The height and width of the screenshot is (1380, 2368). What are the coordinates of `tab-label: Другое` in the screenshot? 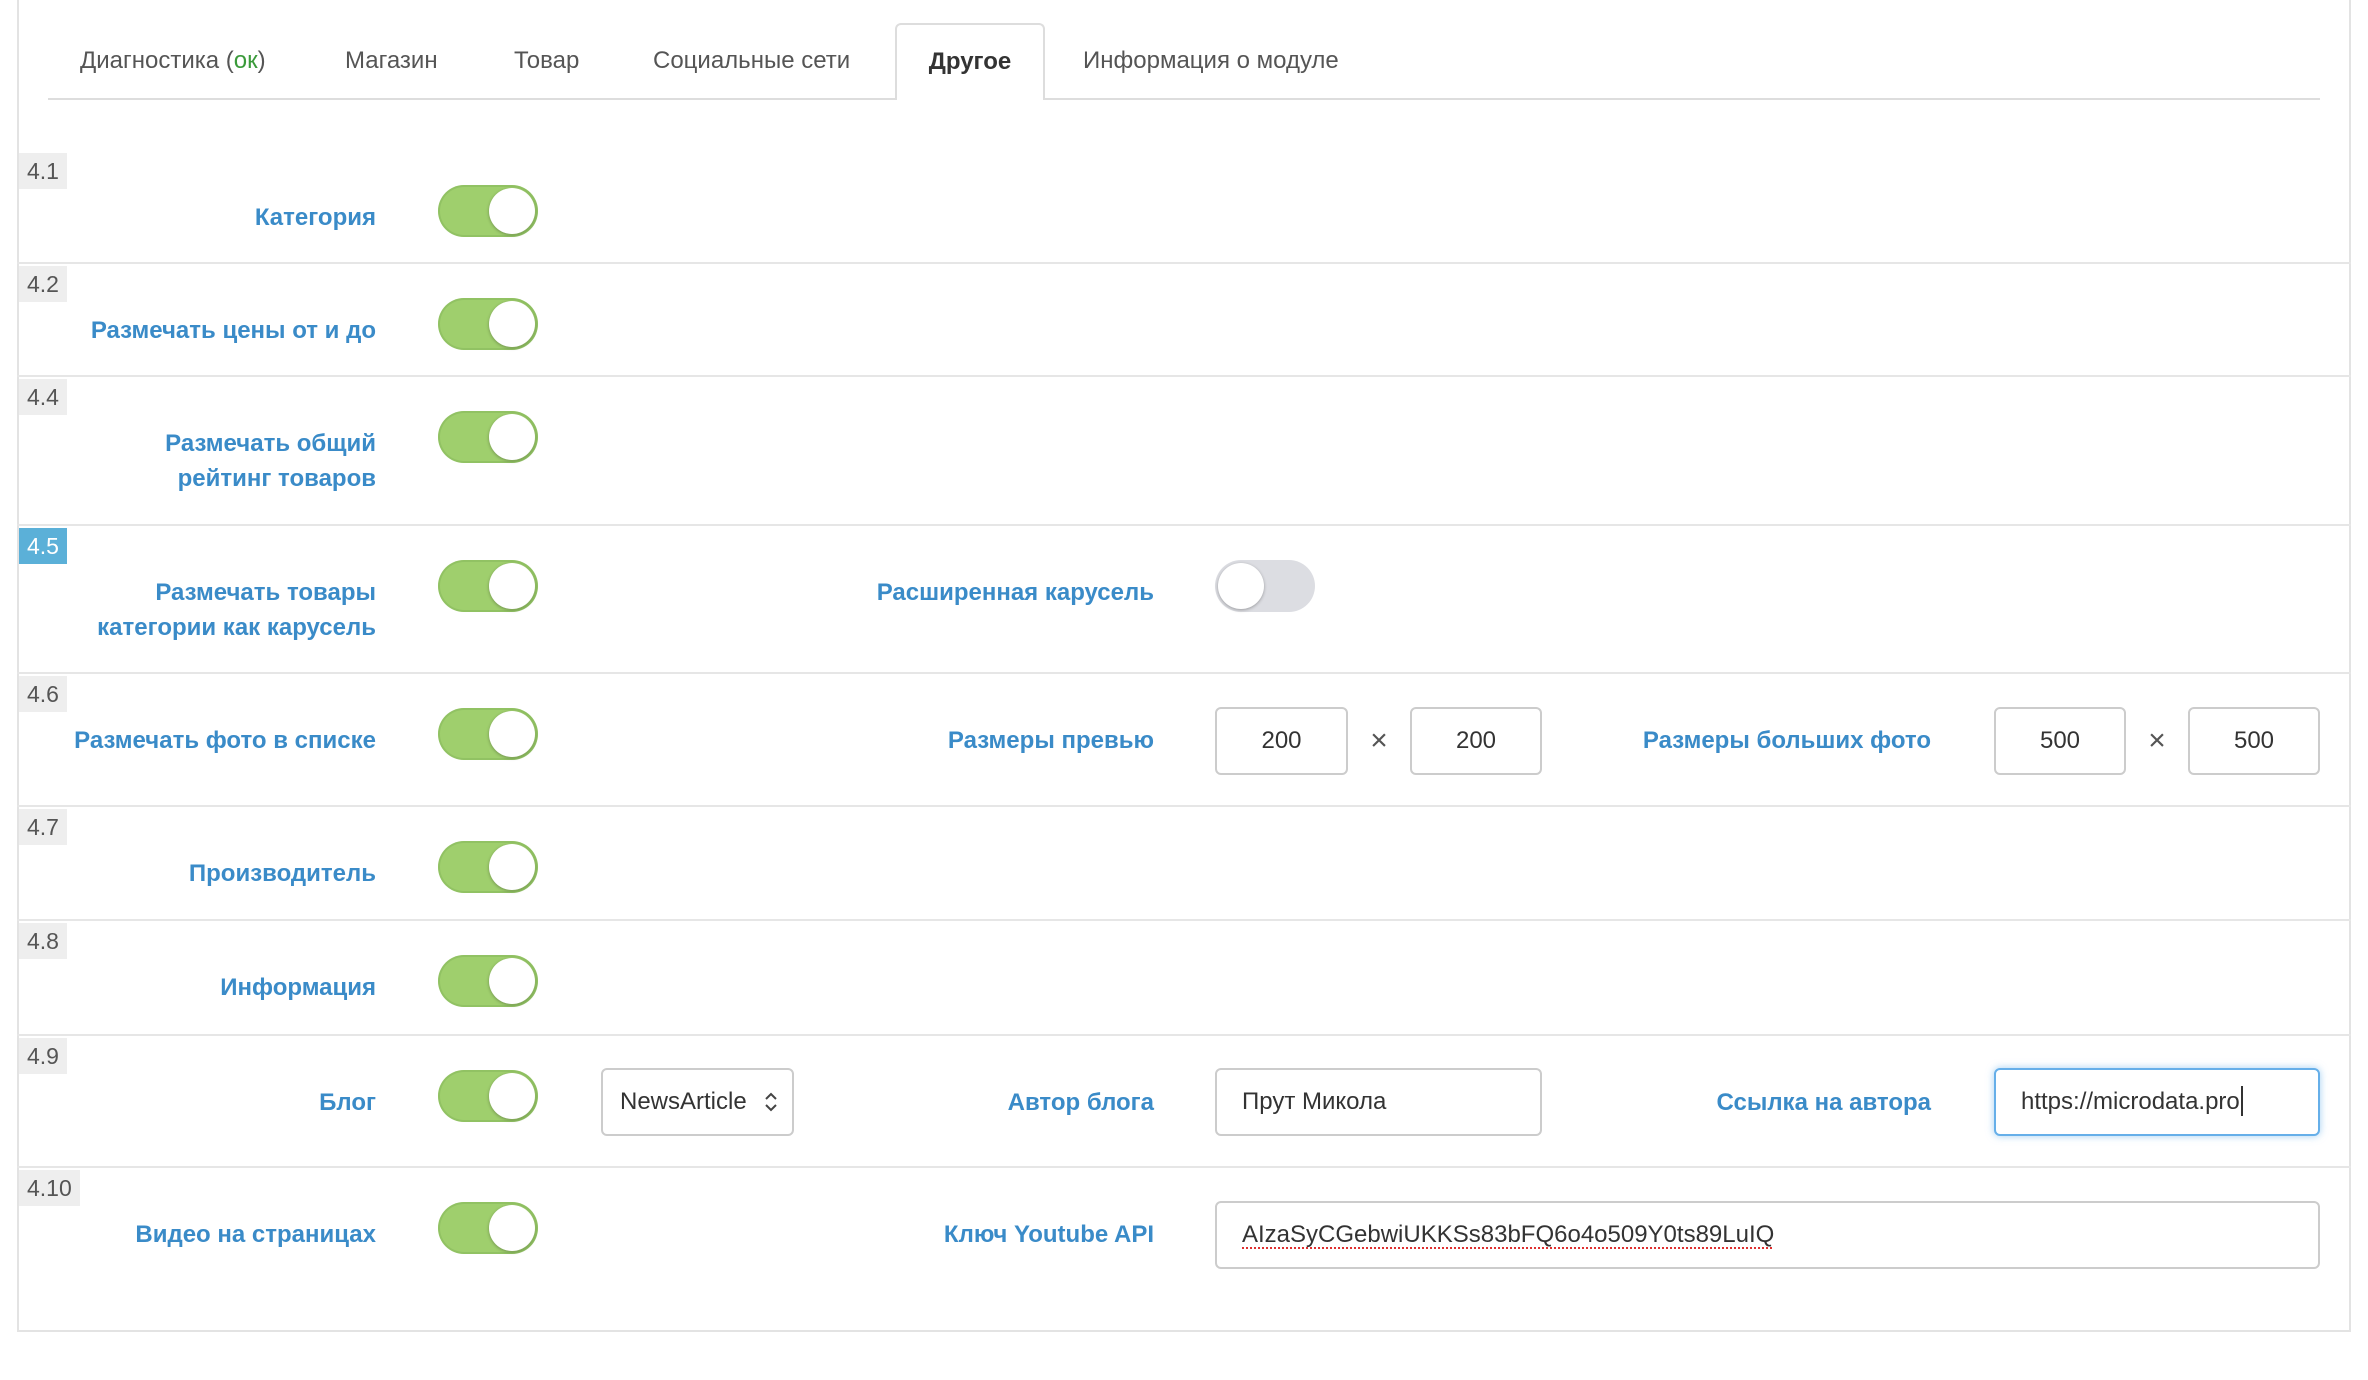 It's located at (970, 61).